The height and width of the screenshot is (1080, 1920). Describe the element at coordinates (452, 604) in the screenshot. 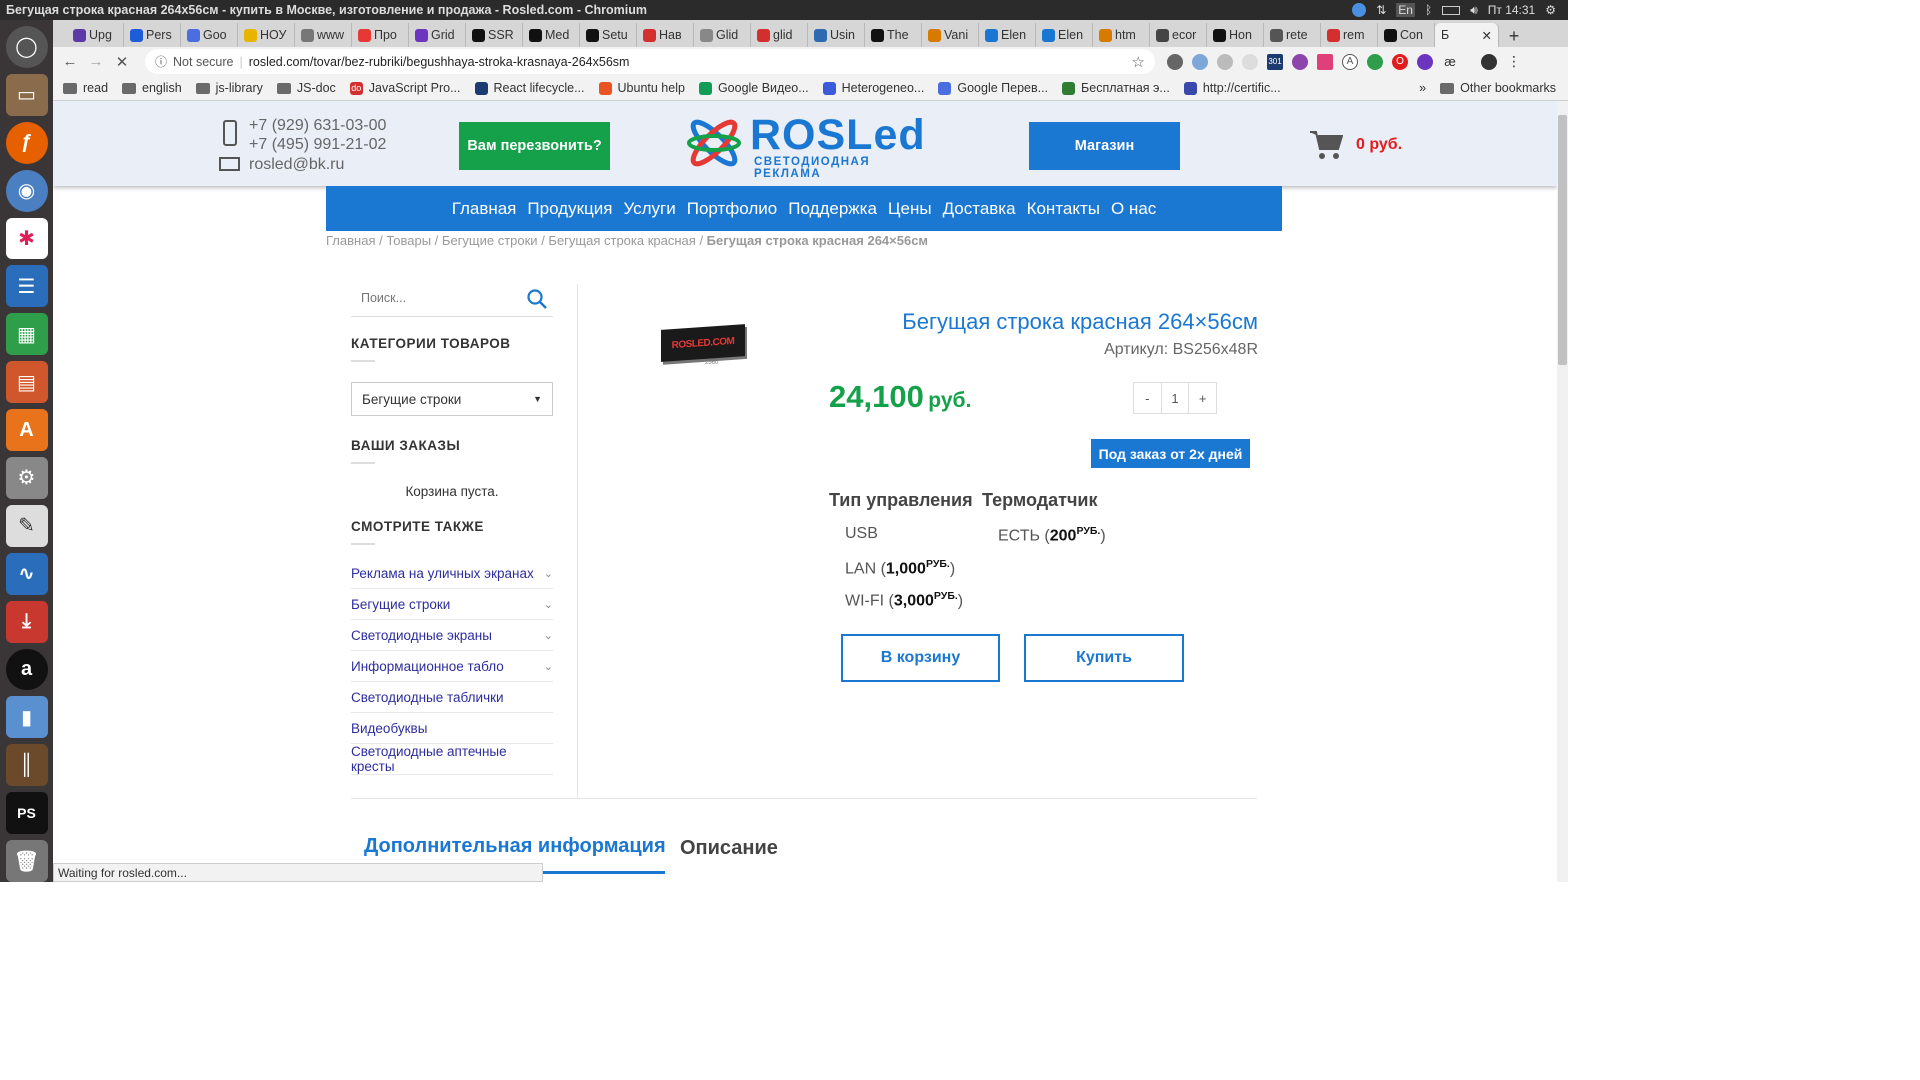

I see `see-also-link: Бегущие строки ⌄` at that location.